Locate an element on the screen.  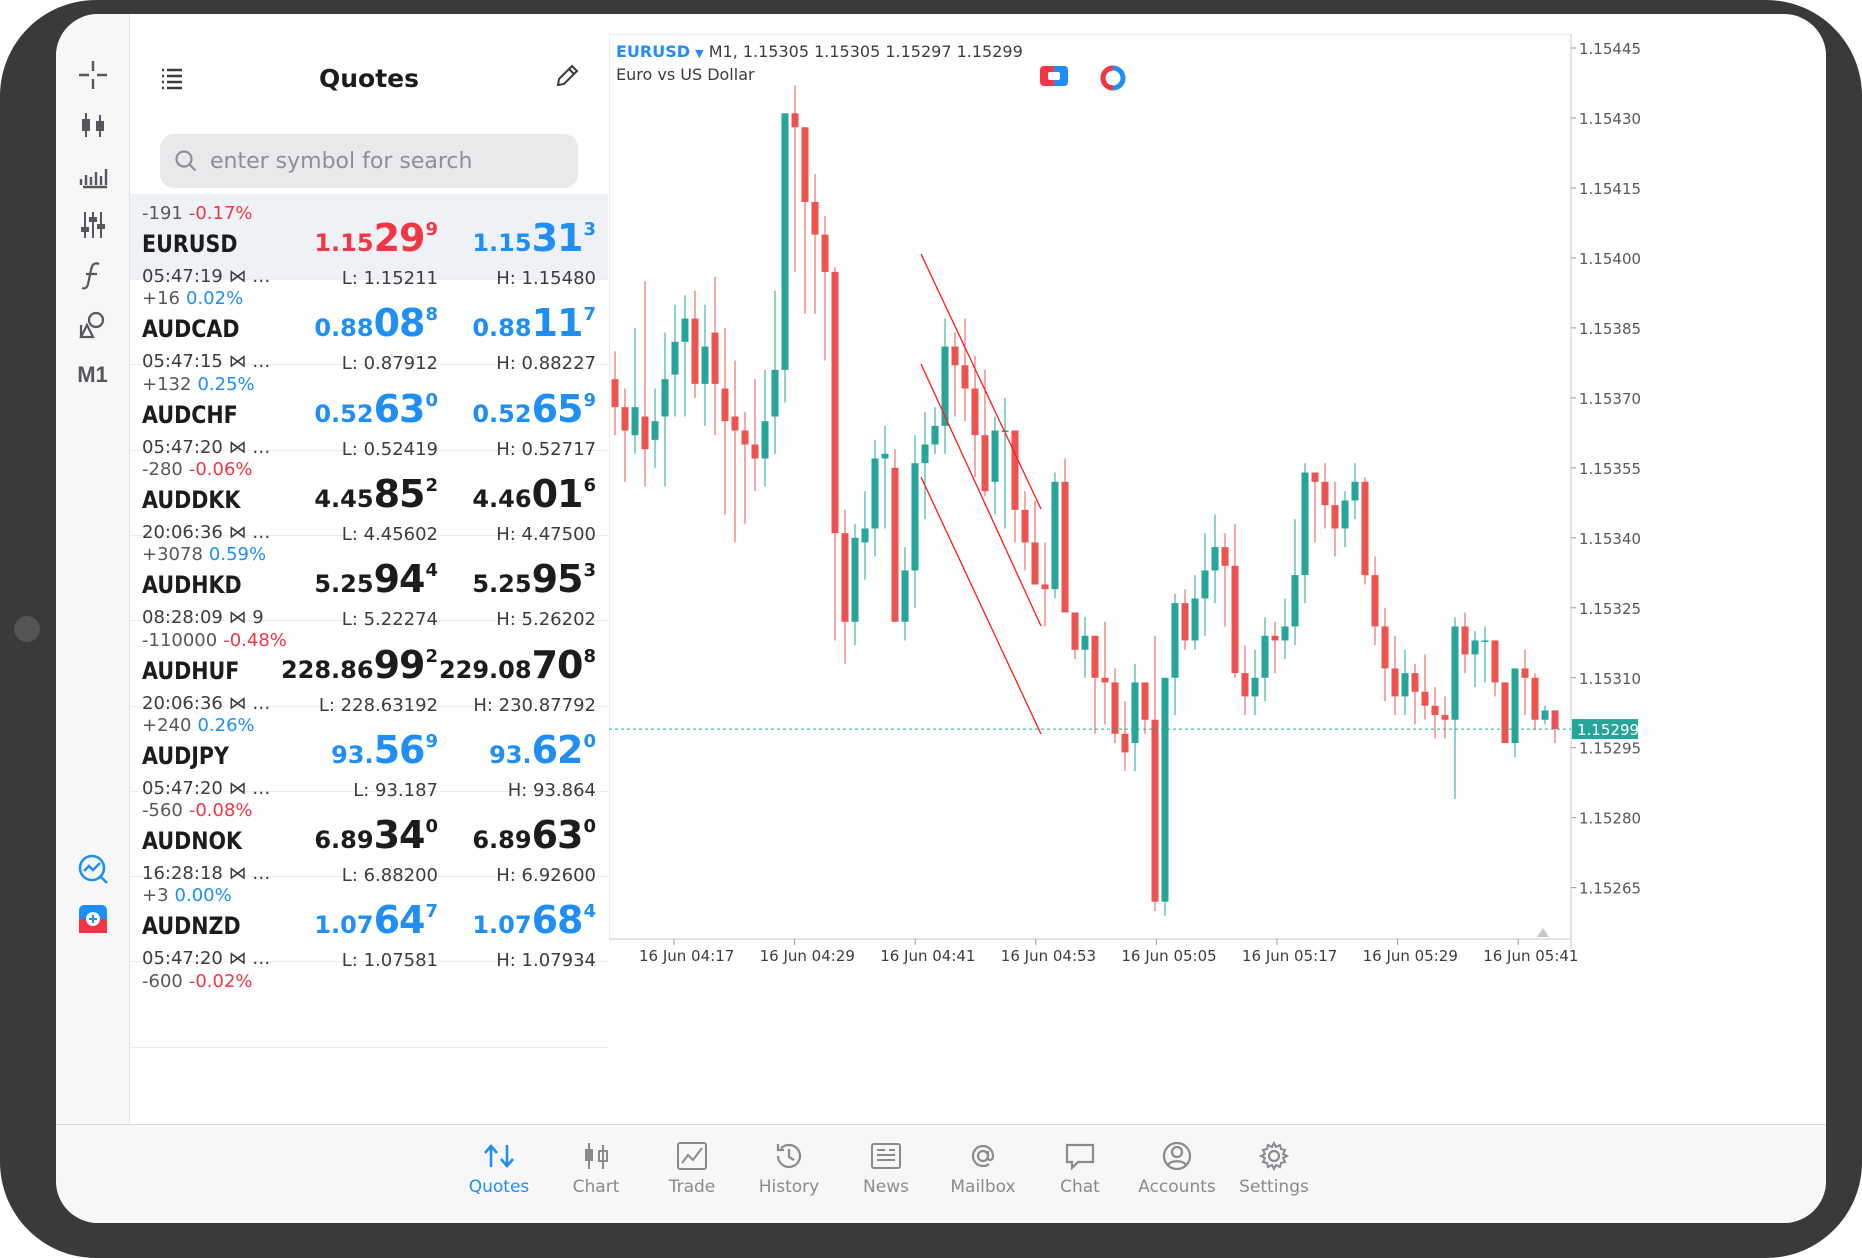
symbol-name: AUDHKD is located at coordinates (192, 585).